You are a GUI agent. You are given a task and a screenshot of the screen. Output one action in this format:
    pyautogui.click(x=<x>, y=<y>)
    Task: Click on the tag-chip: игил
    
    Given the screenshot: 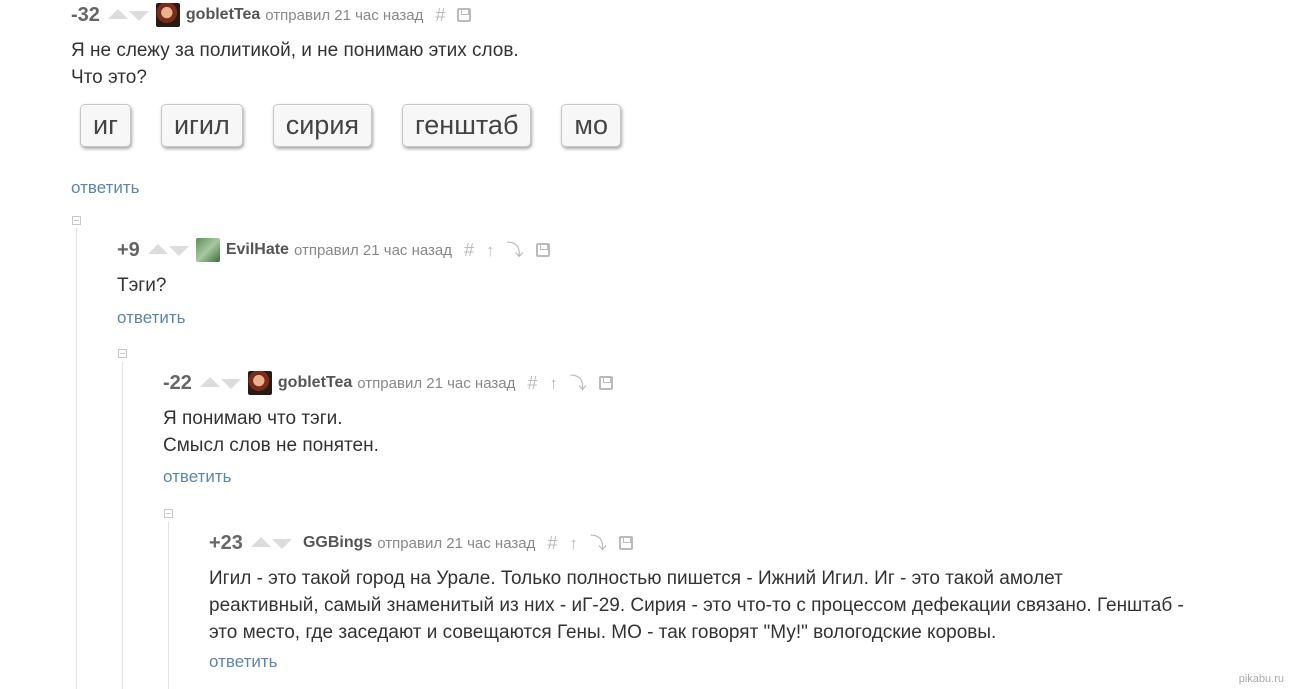 What is the action you would take?
    pyautogui.click(x=201, y=125)
    